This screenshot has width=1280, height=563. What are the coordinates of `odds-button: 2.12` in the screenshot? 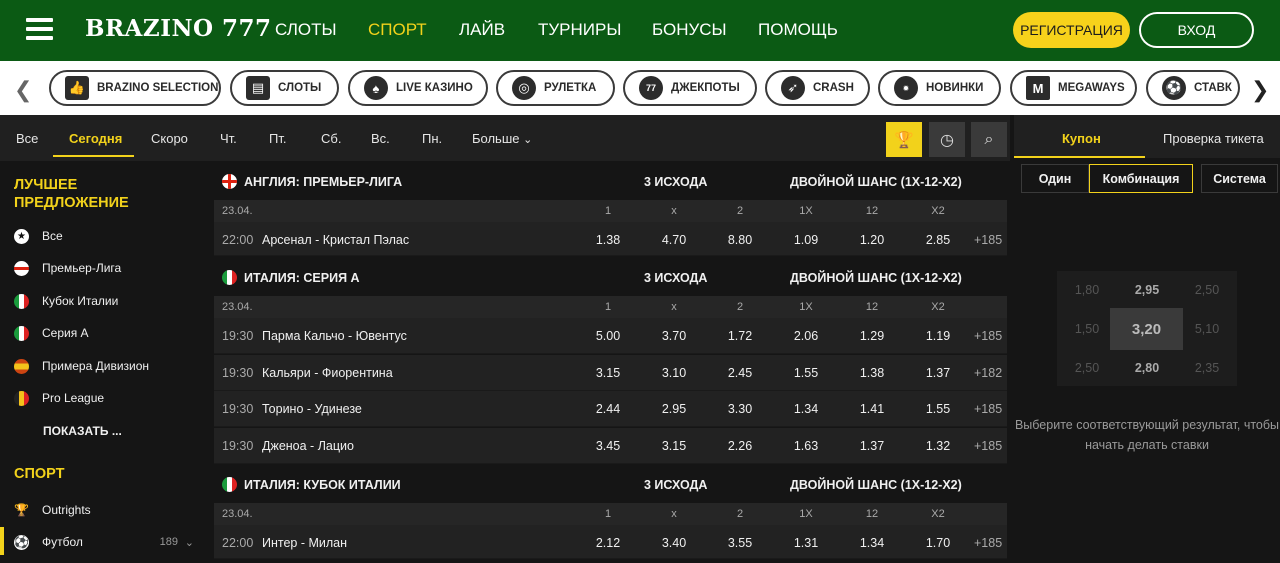 It's located at (608, 543).